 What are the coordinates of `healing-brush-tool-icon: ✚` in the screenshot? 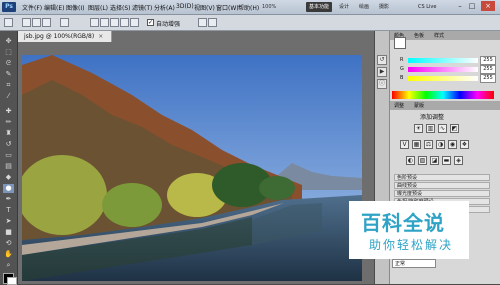 It's located at (8, 111).